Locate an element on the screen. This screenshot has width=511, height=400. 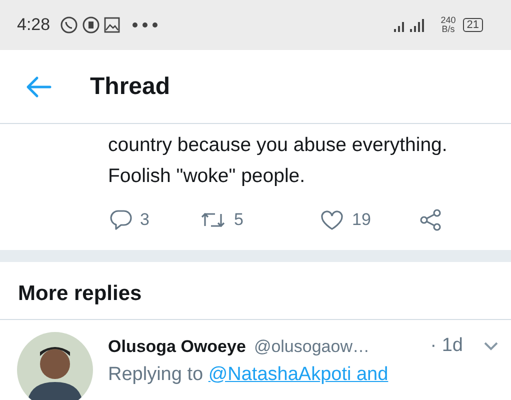
retweet-button: 5 is located at coordinates (222, 220).